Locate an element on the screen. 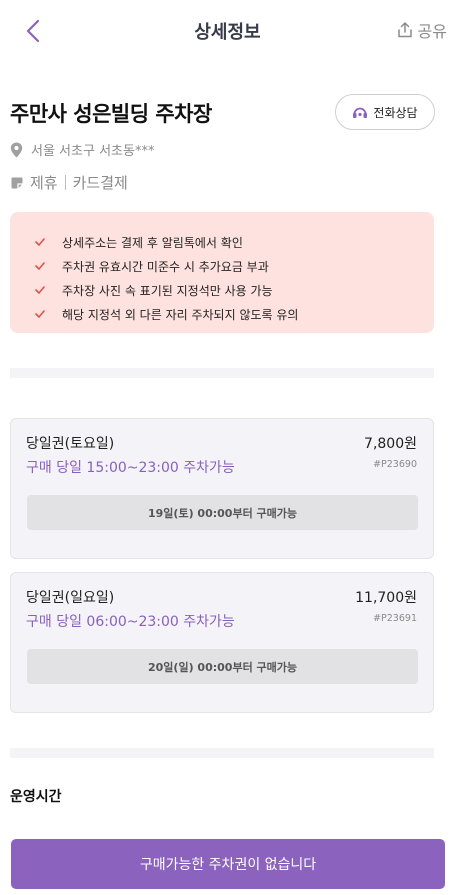 This screenshot has width=455, height=895. operating-hours-title: 운영시간 is located at coordinates (36, 797).